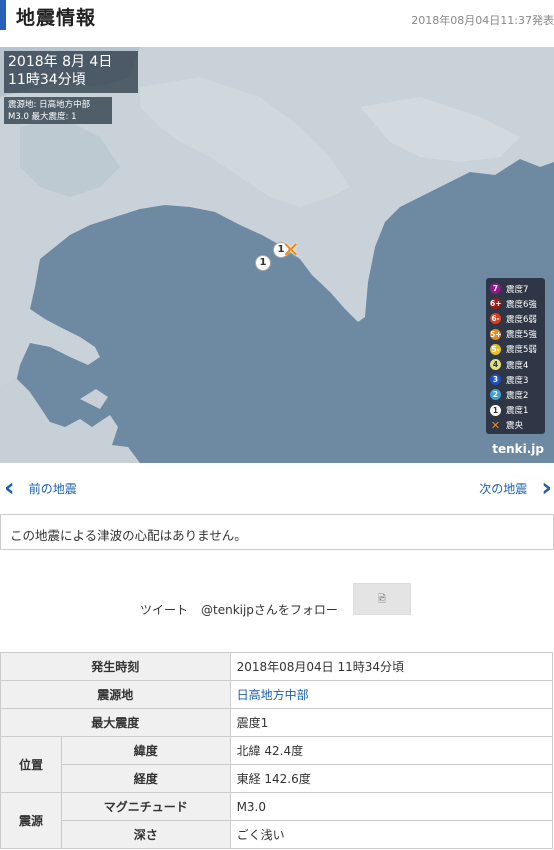  What do you see at coordinates (115, 722) in the screenshot?
I see `max-intensity-header: 最大震度` at bounding box center [115, 722].